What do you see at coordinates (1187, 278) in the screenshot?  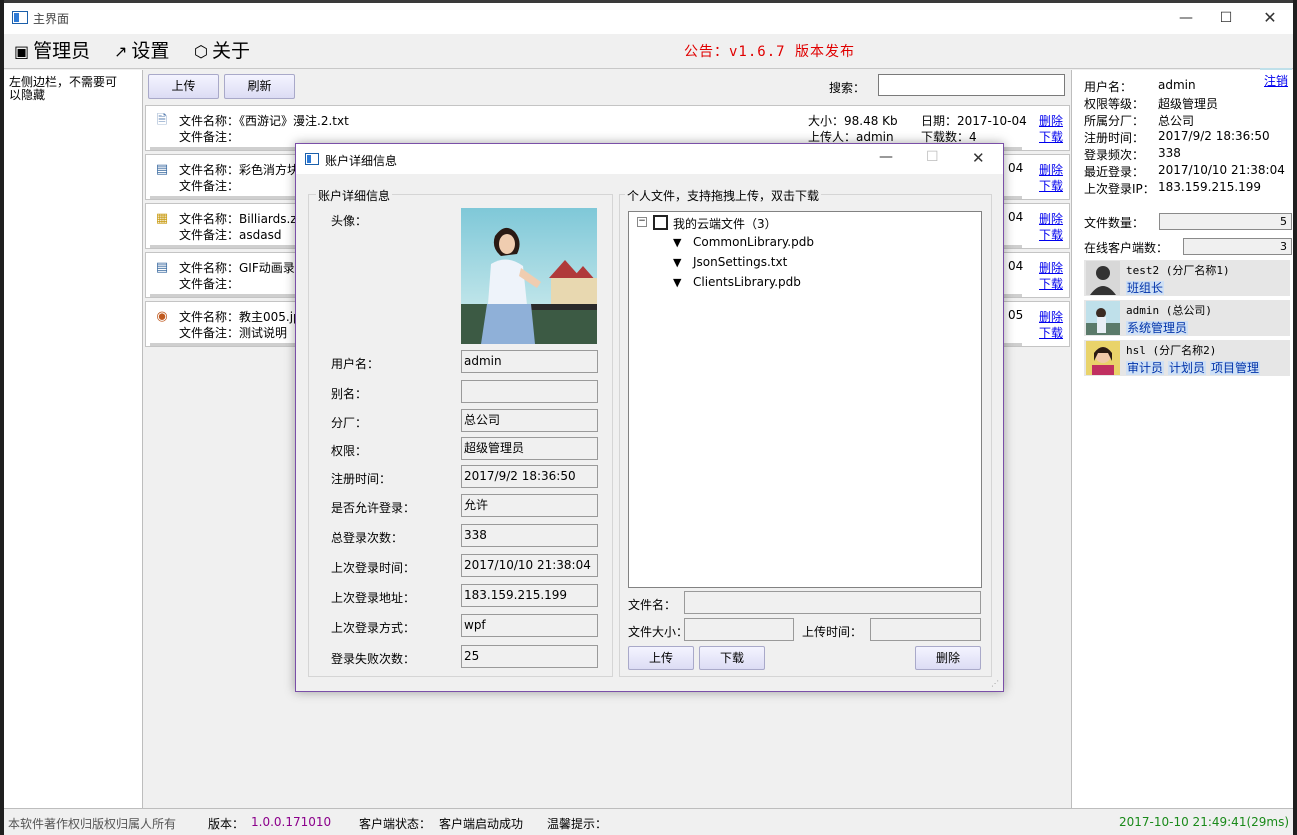 I see `online-user-card: test2 (分厂名称1) 班组长` at bounding box center [1187, 278].